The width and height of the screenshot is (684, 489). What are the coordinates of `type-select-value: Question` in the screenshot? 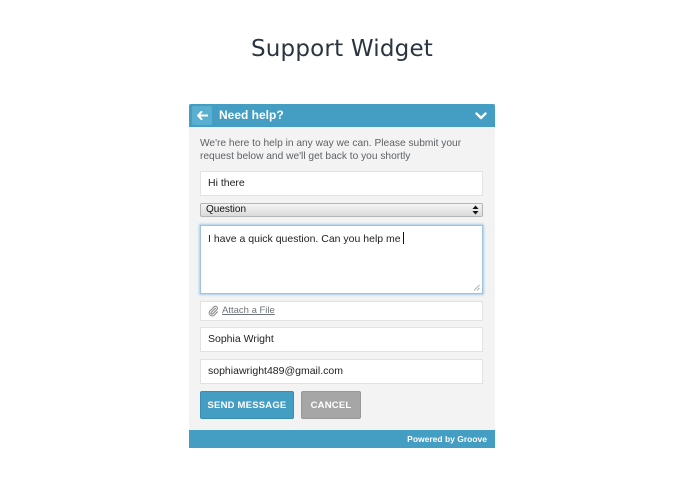 It's located at (226, 209).